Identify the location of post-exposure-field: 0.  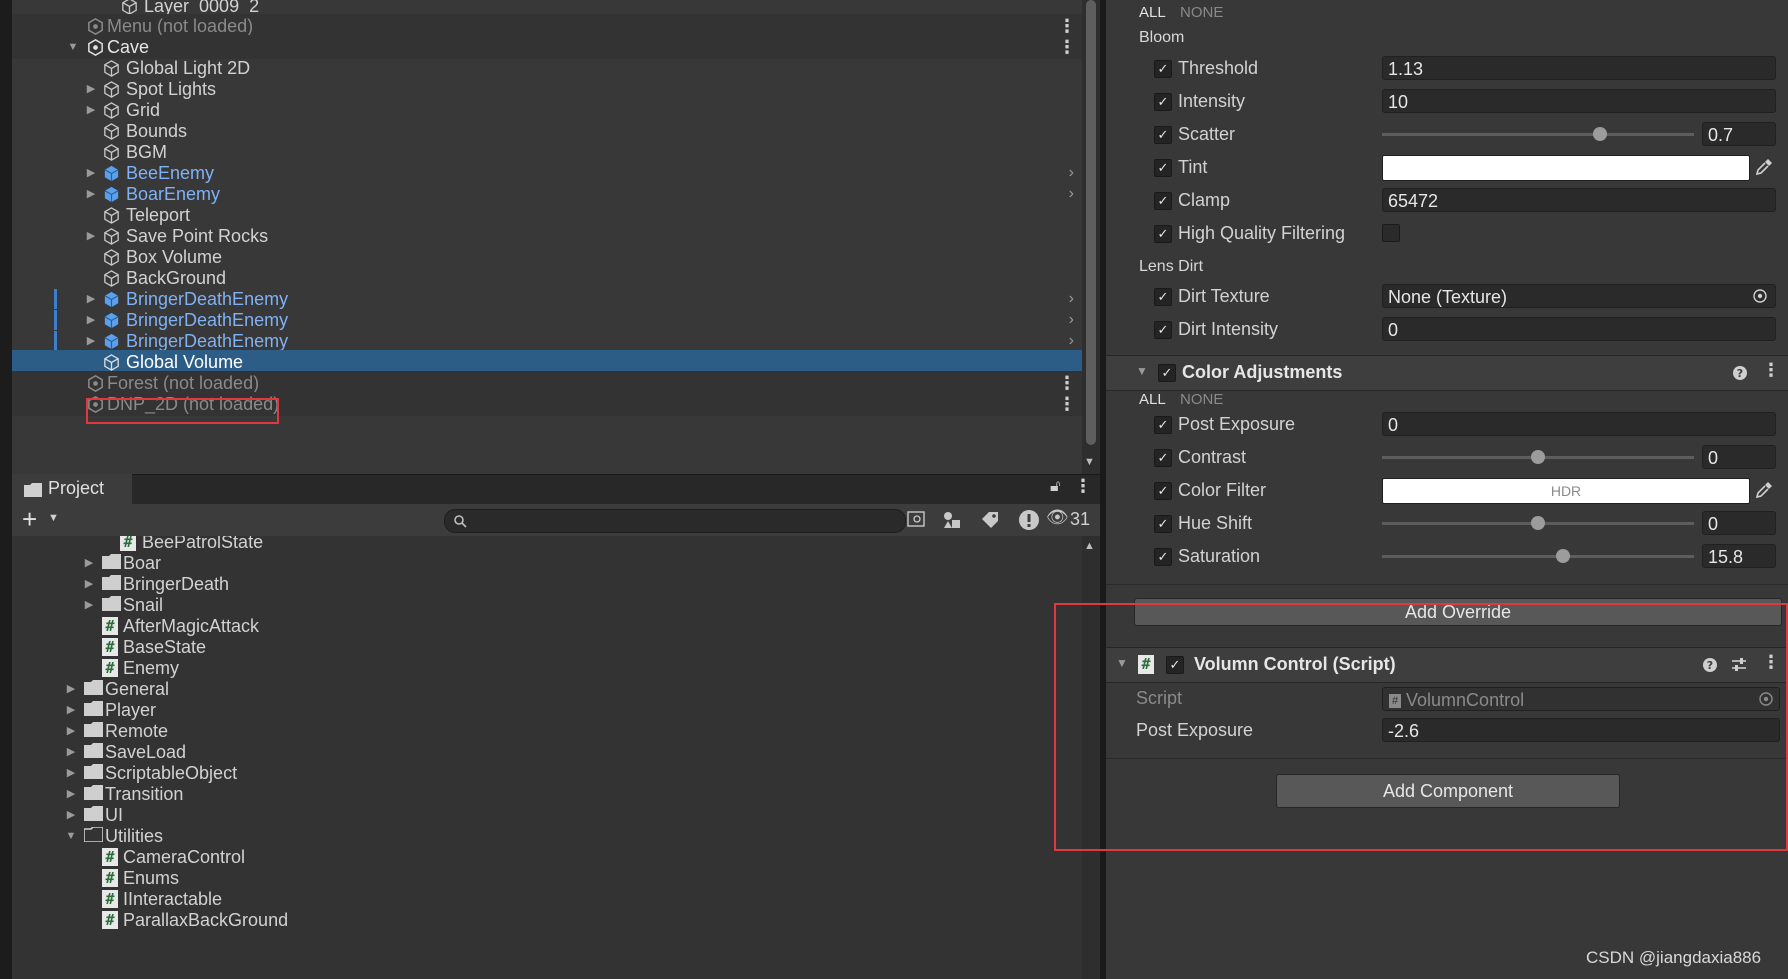
(1579, 424).